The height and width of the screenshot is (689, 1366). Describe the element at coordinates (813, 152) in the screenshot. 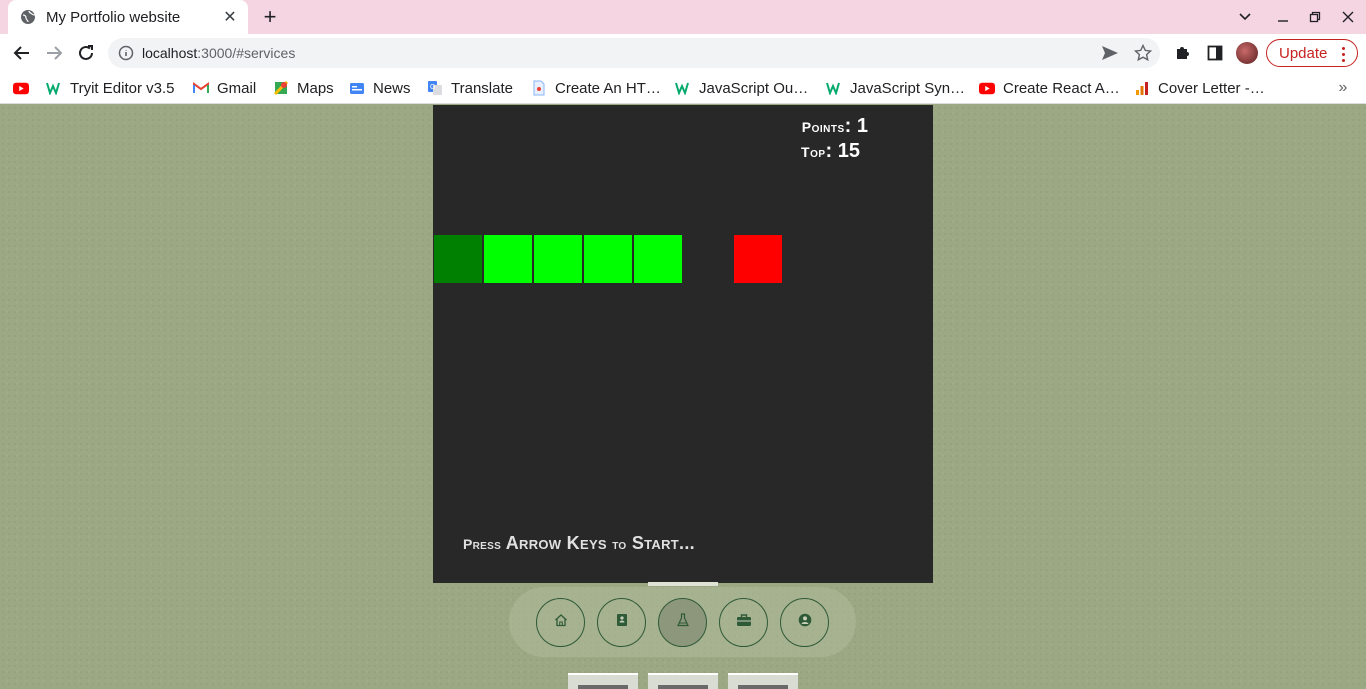

I see `top-label: Top` at that location.